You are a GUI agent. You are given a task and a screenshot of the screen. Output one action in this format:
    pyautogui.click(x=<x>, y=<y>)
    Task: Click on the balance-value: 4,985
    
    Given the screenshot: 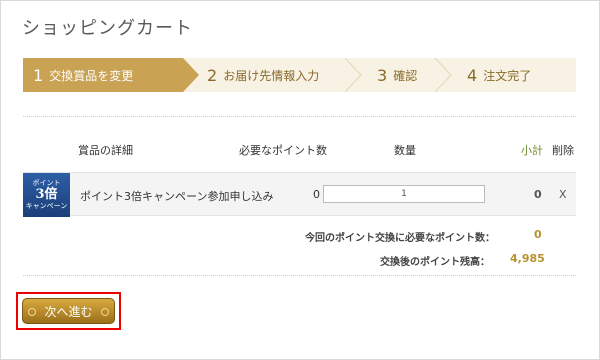 What is the action you would take?
    pyautogui.click(x=527, y=258)
    